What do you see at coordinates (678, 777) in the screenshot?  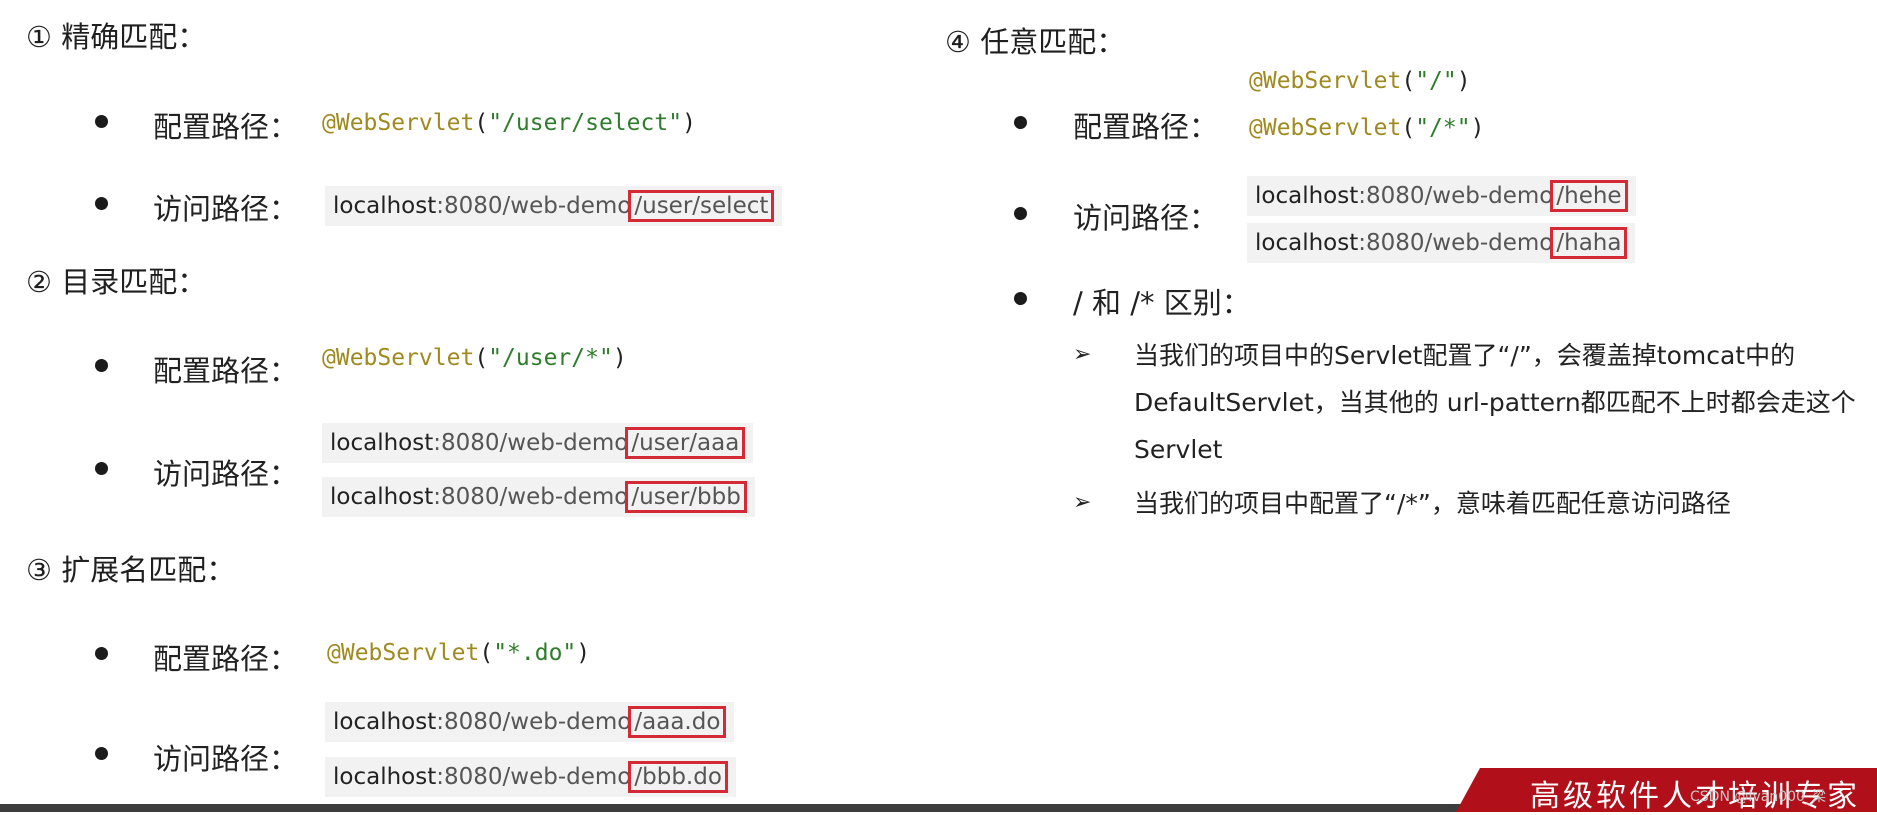 I see `highlighted-path: /bbb.do` at bounding box center [678, 777].